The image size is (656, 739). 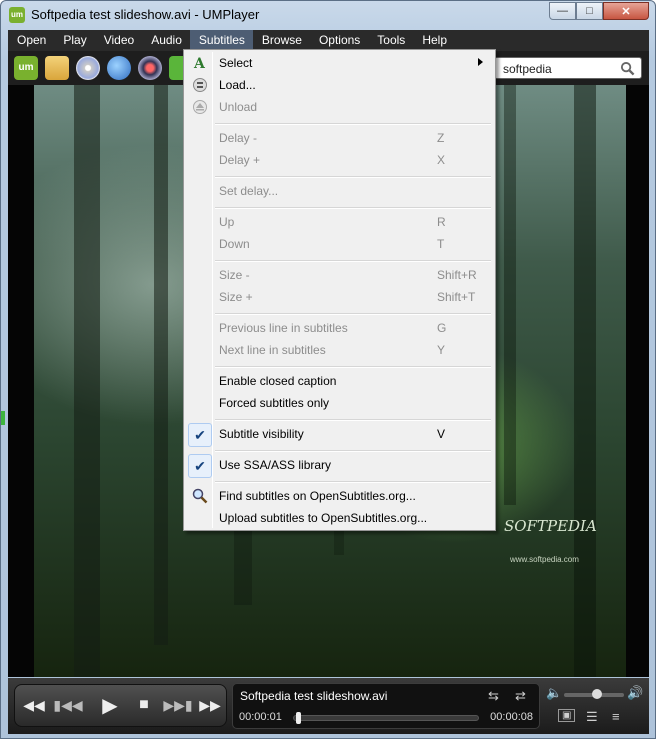 I want to click on menu-use-ssa: ✔ Use SSA/ASS library, so click(x=339, y=466).